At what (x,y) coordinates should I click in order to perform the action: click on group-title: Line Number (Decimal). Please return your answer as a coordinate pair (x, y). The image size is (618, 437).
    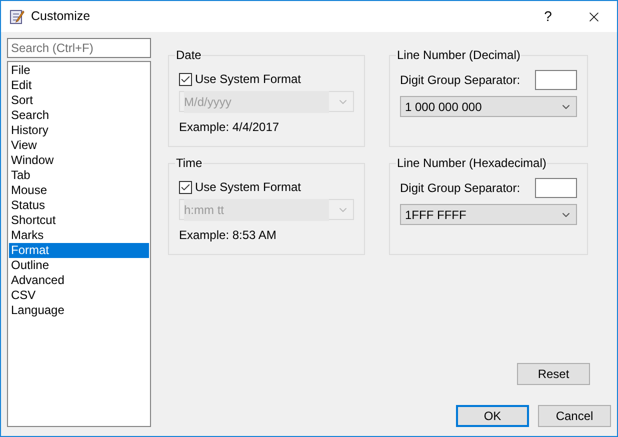
    Looking at the image, I should click on (459, 55).